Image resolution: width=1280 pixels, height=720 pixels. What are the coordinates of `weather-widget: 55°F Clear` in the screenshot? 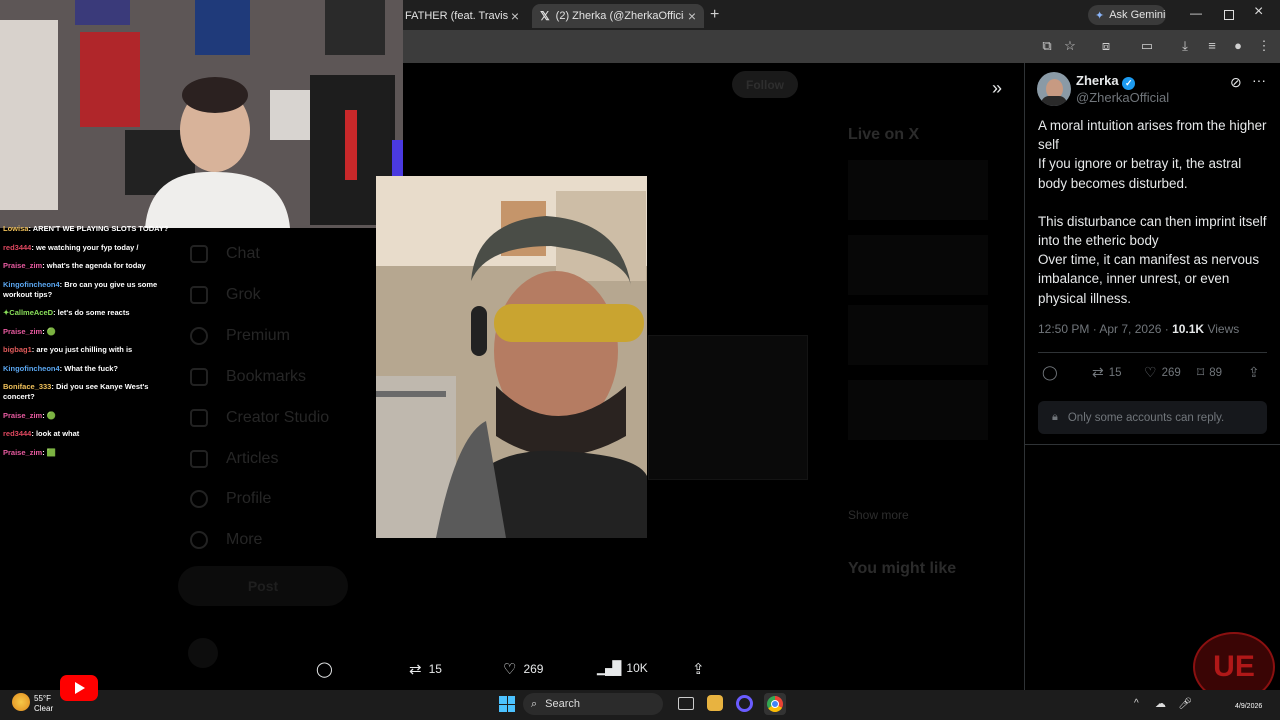 It's located at (43, 704).